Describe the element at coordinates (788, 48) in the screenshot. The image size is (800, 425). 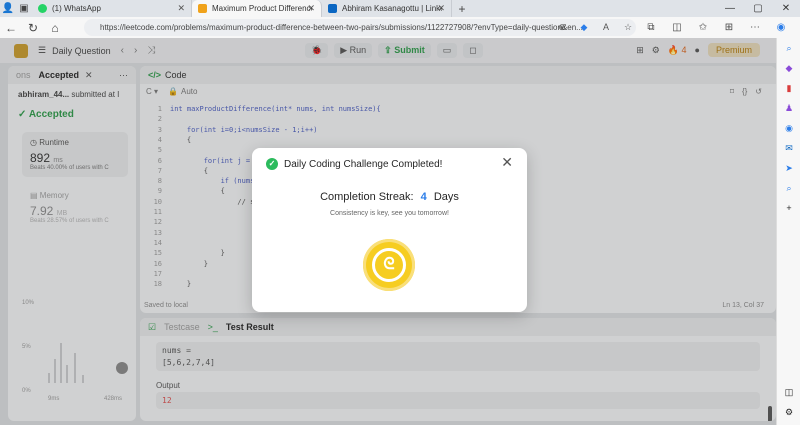
I see `search-icon: ⌕` at that location.